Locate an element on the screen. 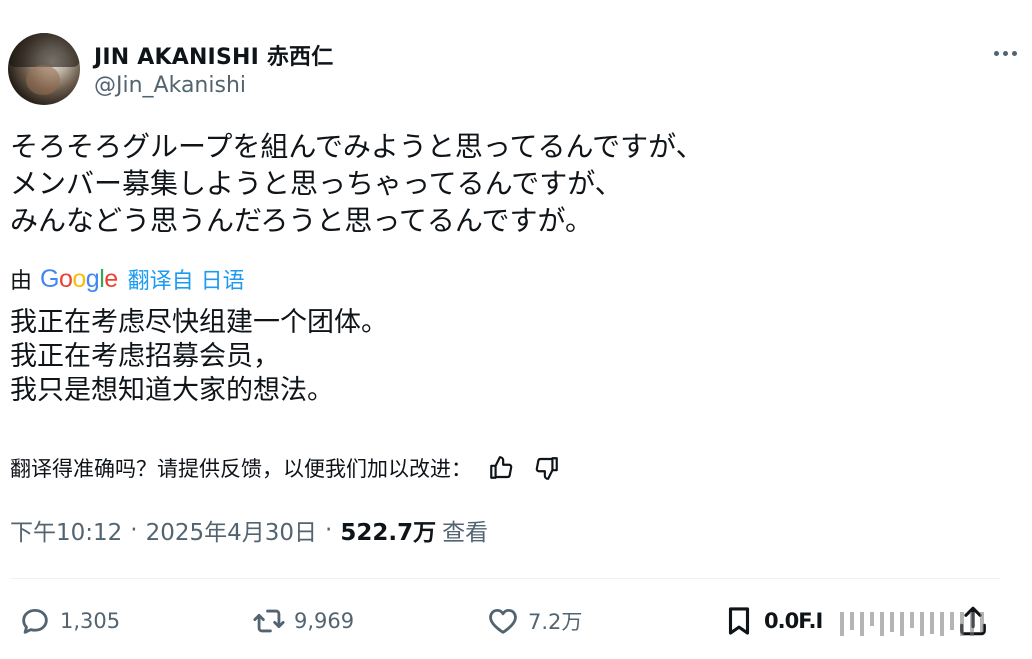 Image resolution: width=1032 pixels, height=659 pixels. tweet-meta: 下午10:12 · 2025年4月30日 · 522.7万 查看 is located at coordinates (249, 530).